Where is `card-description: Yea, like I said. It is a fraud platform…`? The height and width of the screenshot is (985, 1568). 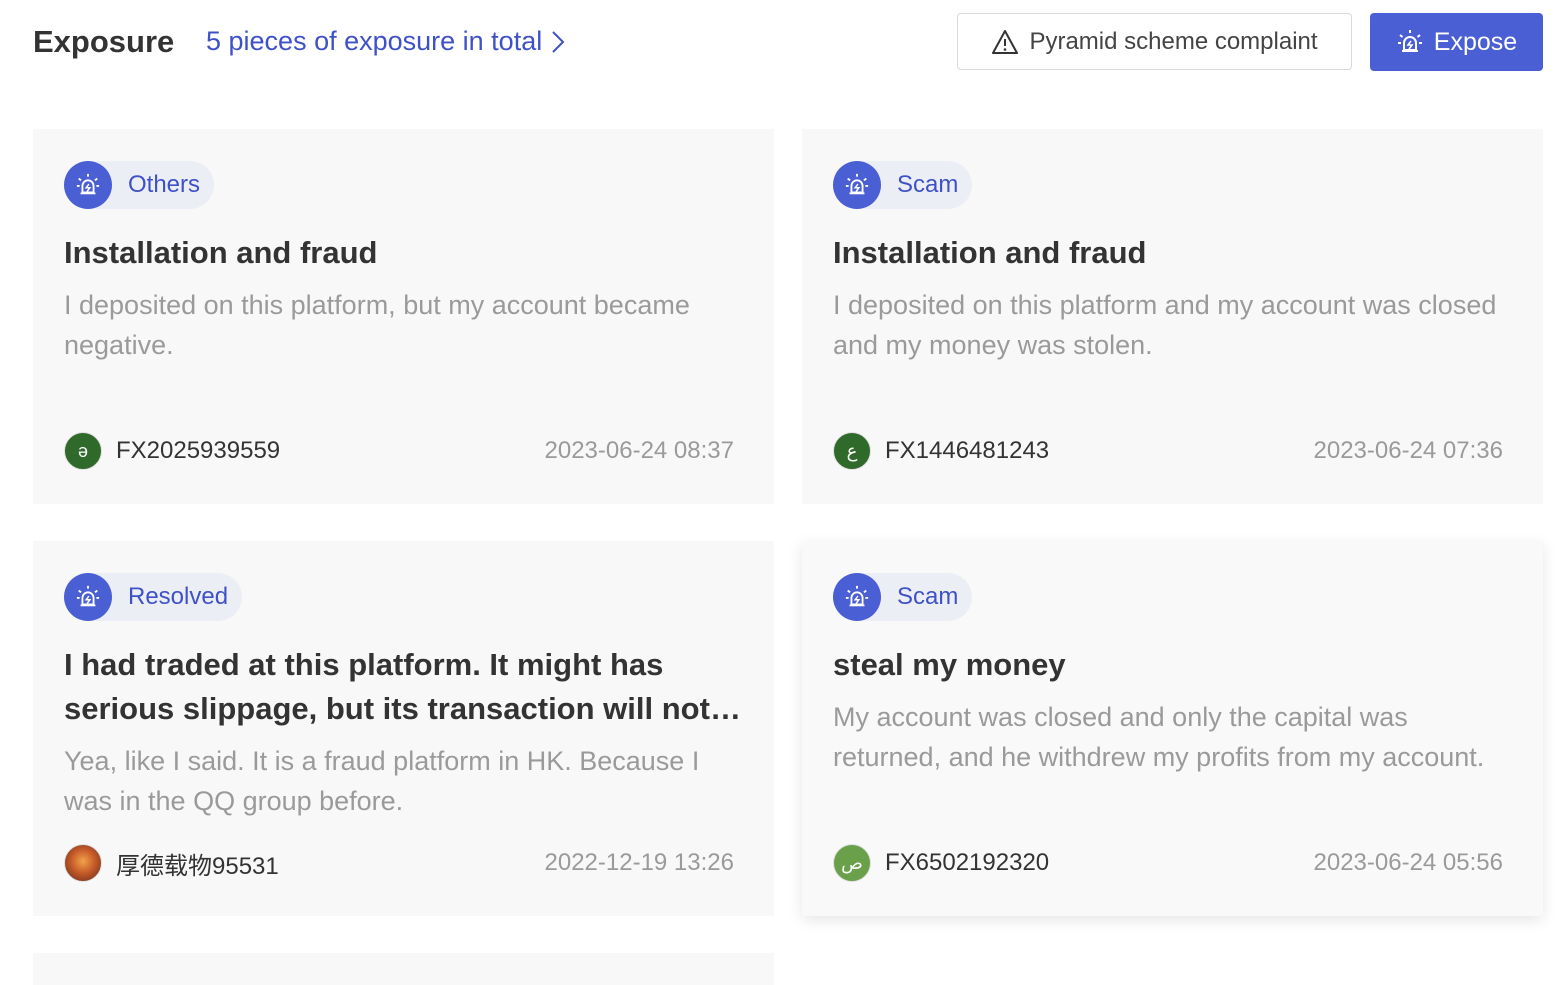 card-description: Yea, like I said. It is a fraud platform… is located at coordinates (382, 781).